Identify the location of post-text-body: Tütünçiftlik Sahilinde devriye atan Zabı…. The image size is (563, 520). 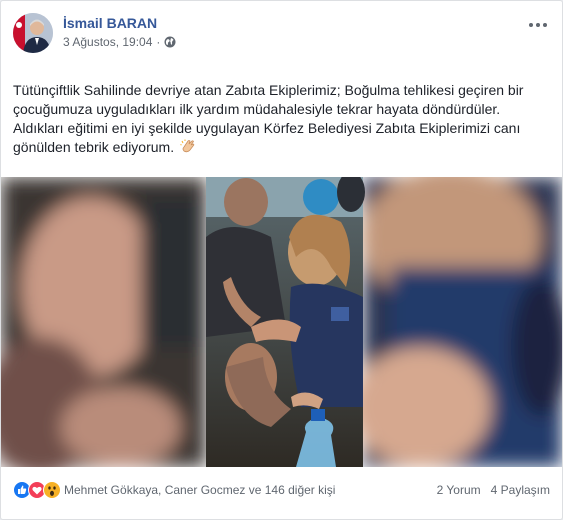
(268, 118).